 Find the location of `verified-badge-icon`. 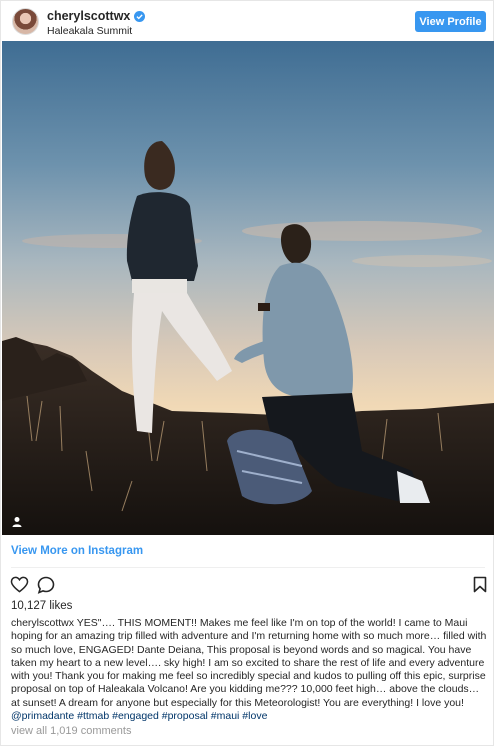

verified-badge-icon is located at coordinates (140, 16).